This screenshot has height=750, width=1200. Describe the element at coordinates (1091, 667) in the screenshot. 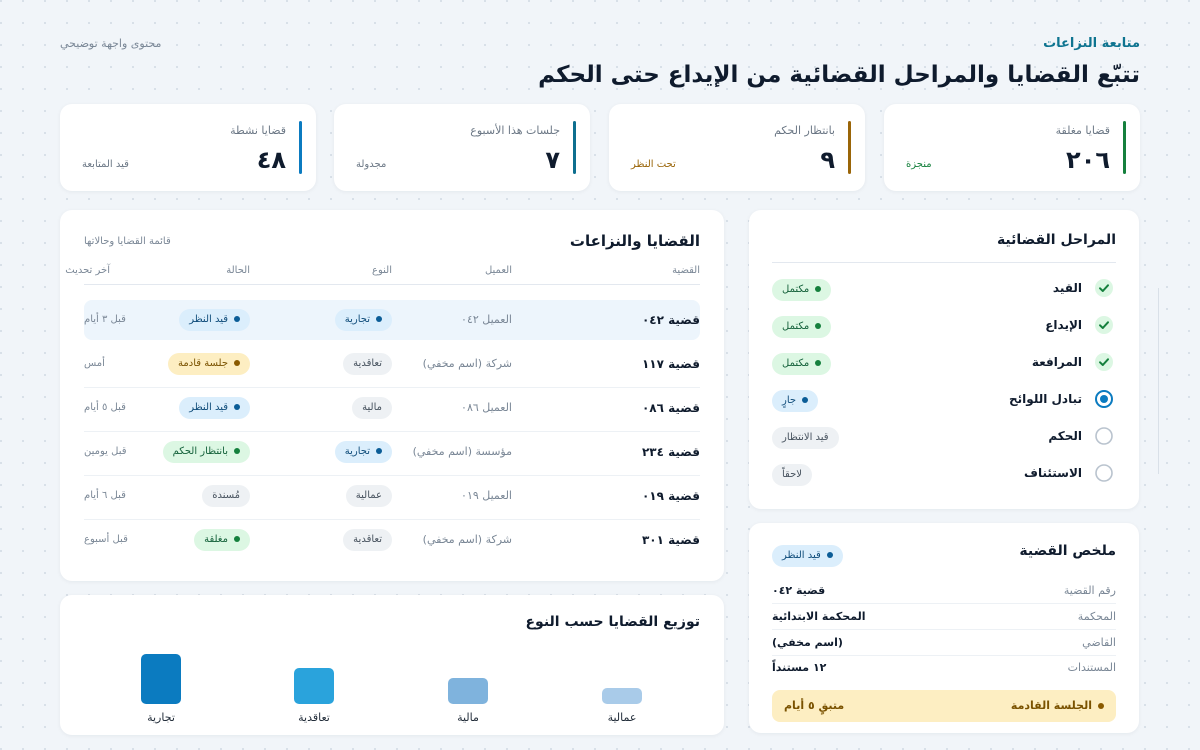

I see `summary-key: المستندات` at that location.